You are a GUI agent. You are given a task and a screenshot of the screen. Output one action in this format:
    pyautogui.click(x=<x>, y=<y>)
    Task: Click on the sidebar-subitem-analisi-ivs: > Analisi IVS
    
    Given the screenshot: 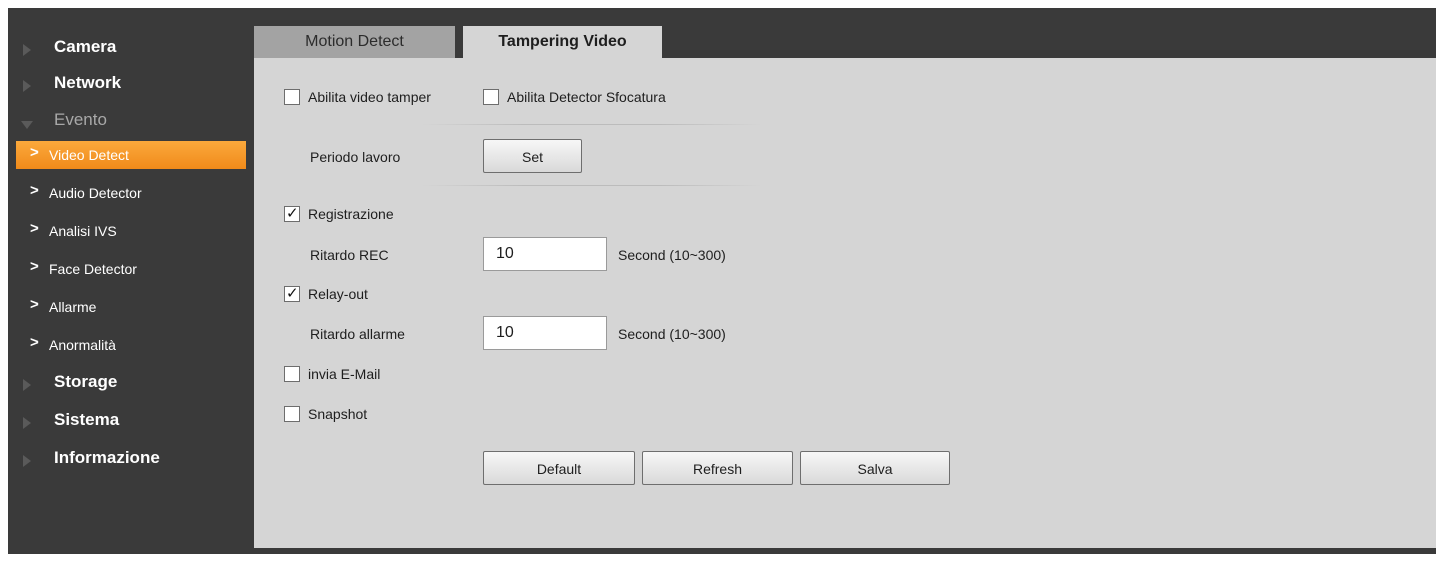 What is the action you would take?
    pyautogui.click(x=131, y=231)
    